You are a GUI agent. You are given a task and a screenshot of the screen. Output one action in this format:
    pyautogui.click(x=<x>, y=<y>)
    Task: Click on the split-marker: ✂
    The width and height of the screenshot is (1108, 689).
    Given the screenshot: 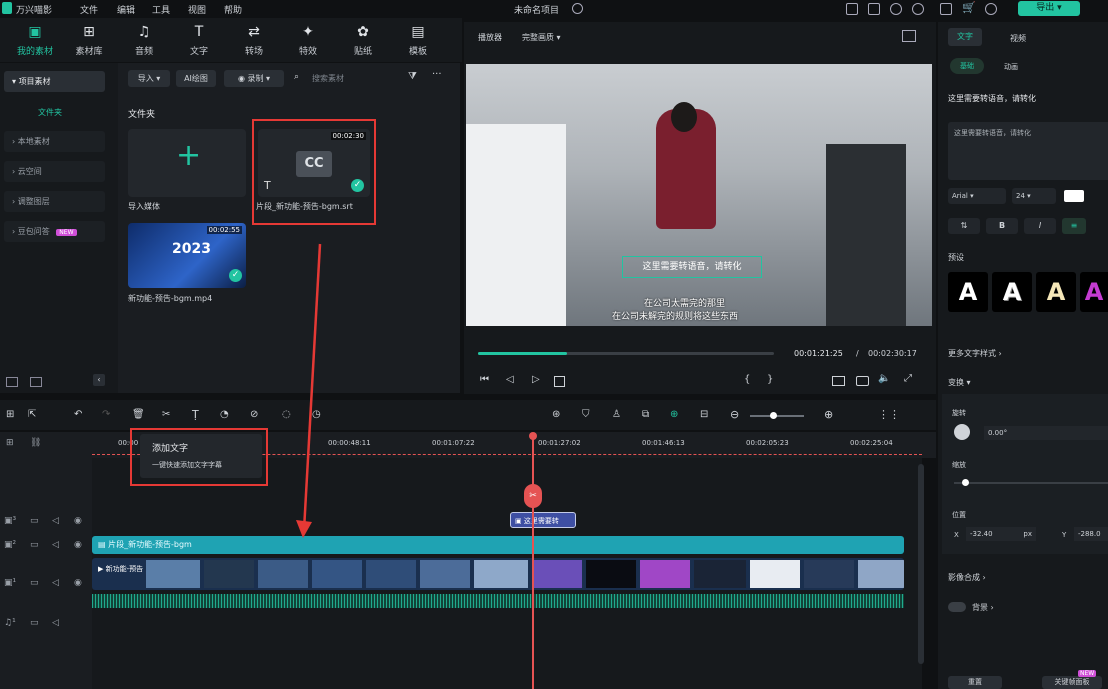 What is the action you would take?
    pyautogui.click(x=533, y=496)
    